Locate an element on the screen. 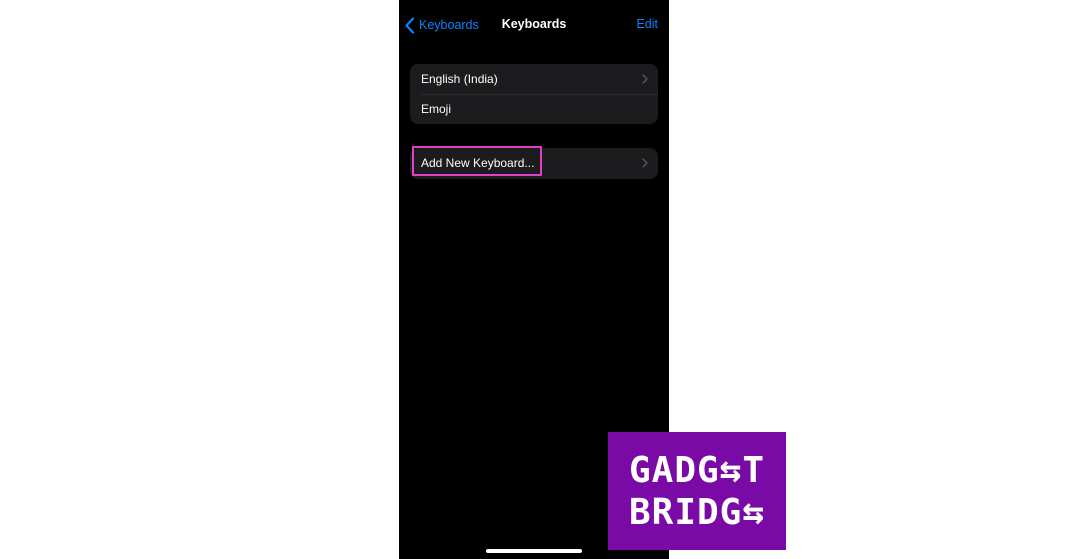 The height and width of the screenshot is (559, 1068). logo-line-2: BRIDG⇆ is located at coordinates (697, 512).